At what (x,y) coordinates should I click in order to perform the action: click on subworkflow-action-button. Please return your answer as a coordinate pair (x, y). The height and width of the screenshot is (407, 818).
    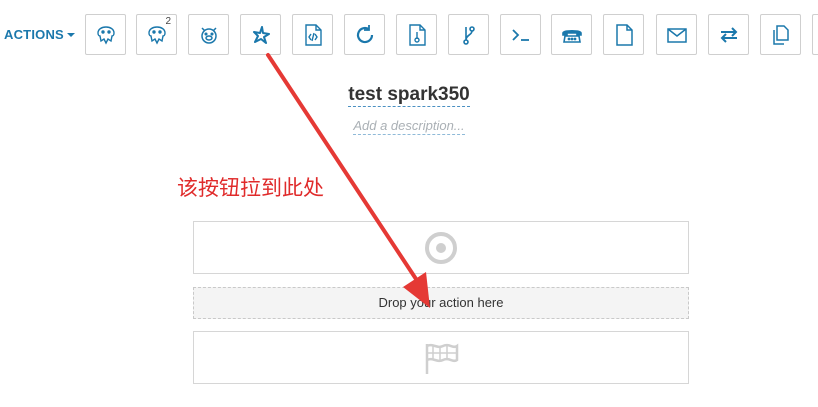
    Looking at the image, I should click on (364, 34).